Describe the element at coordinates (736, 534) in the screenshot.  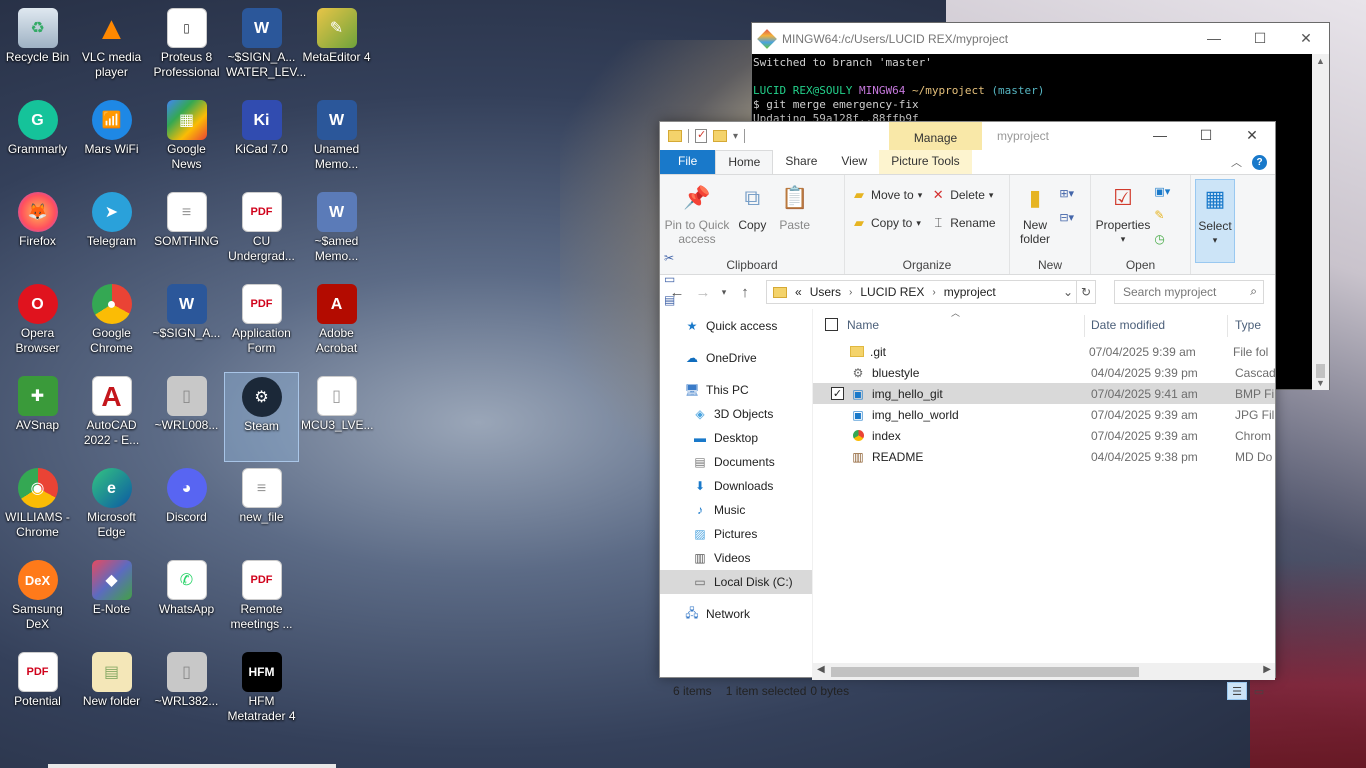
I see `nav-pictures: ▨ Pictures` at that location.